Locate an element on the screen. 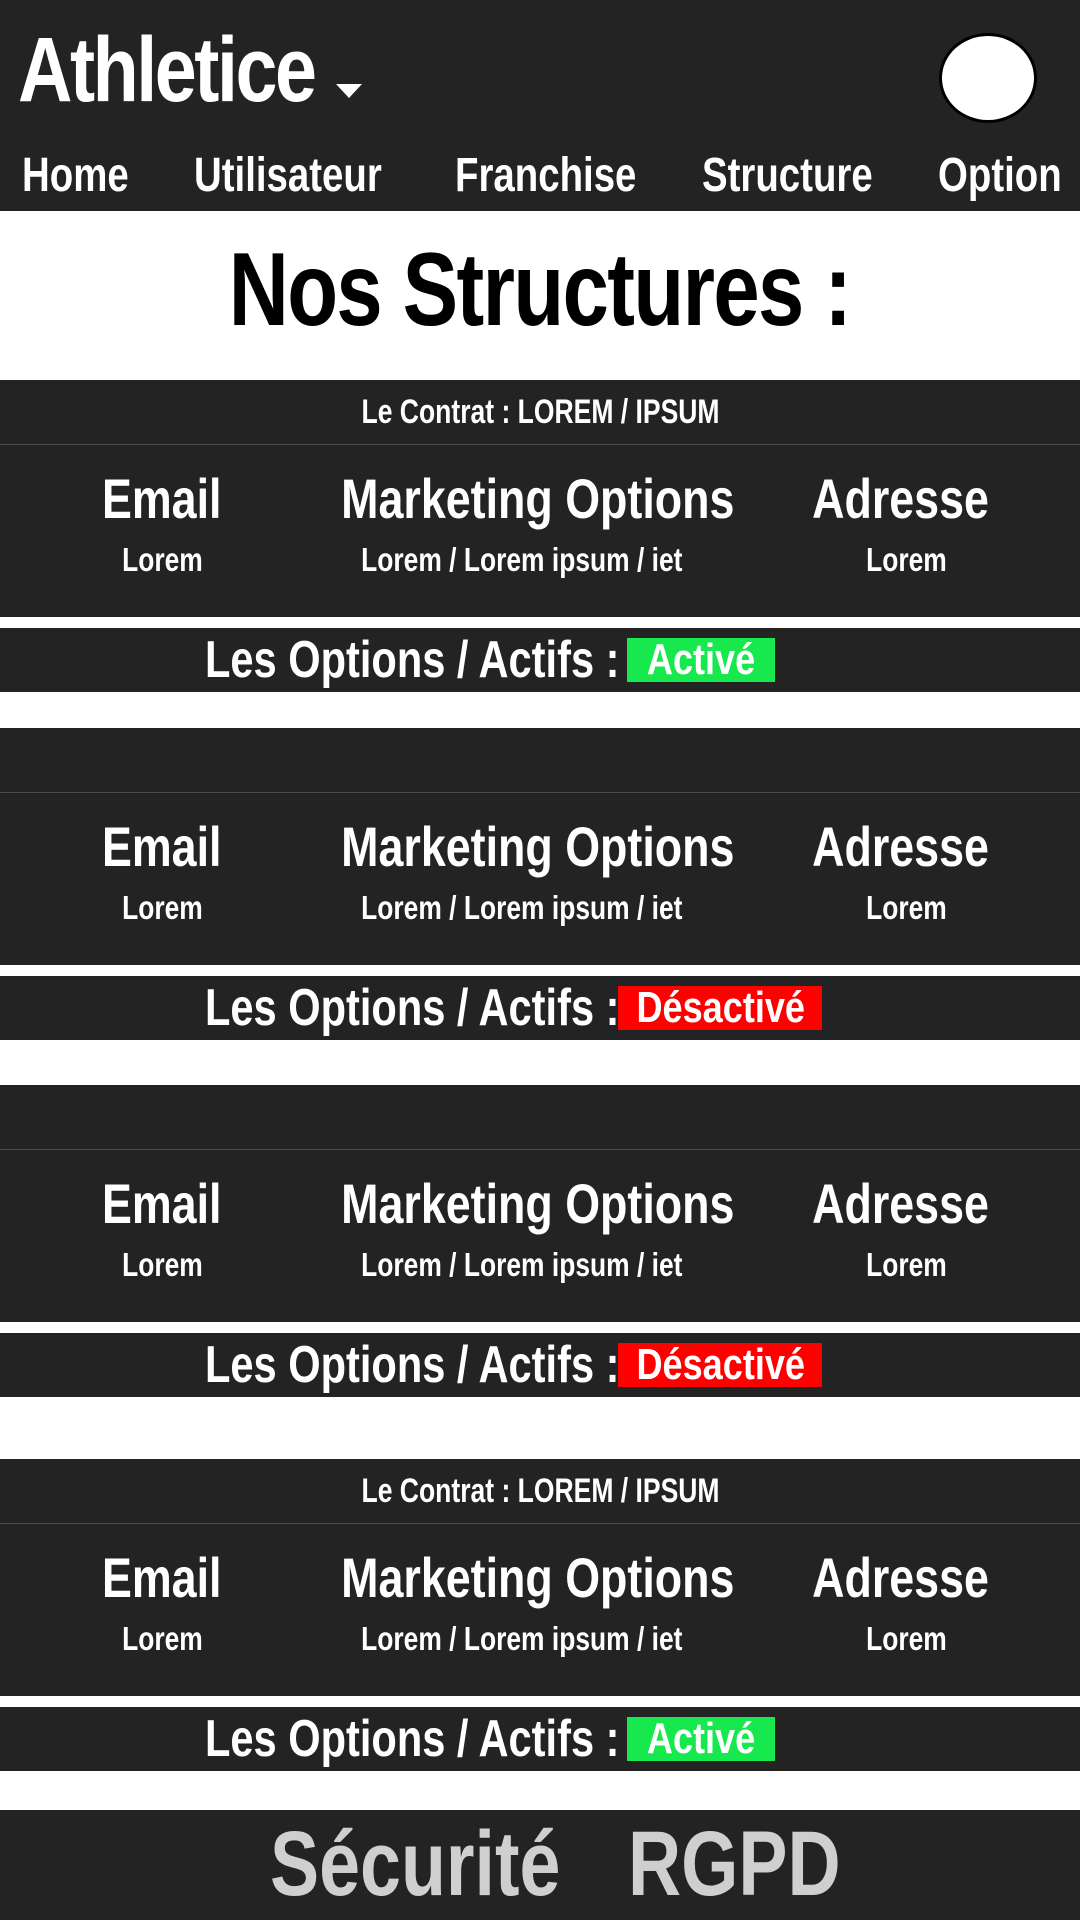 This screenshot has width=1080, height=1920. nav-option: Option is located at coordinates (1000, 176).